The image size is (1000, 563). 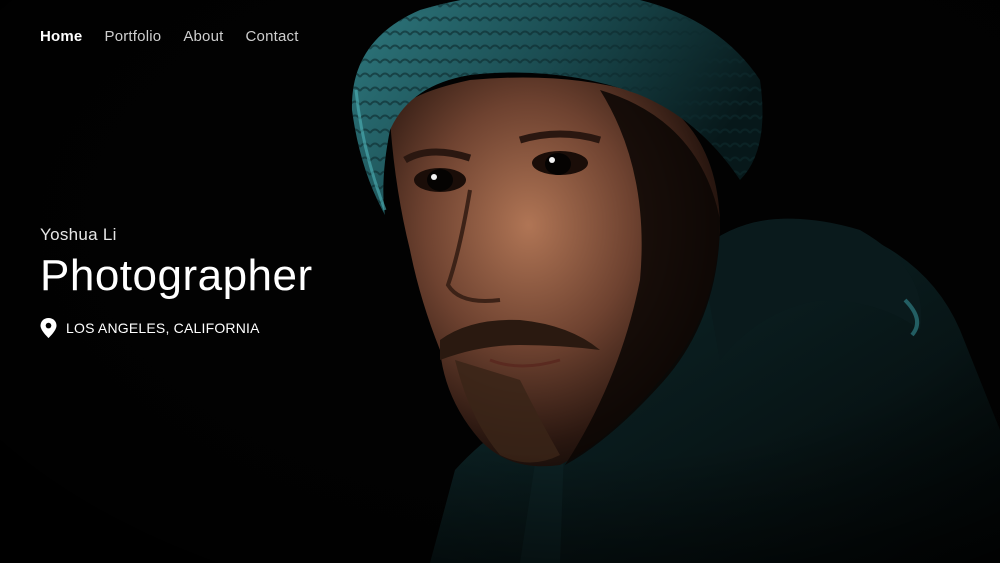 I want to click on photographer-name: Yoshua Li, so click(x=78, y=234).